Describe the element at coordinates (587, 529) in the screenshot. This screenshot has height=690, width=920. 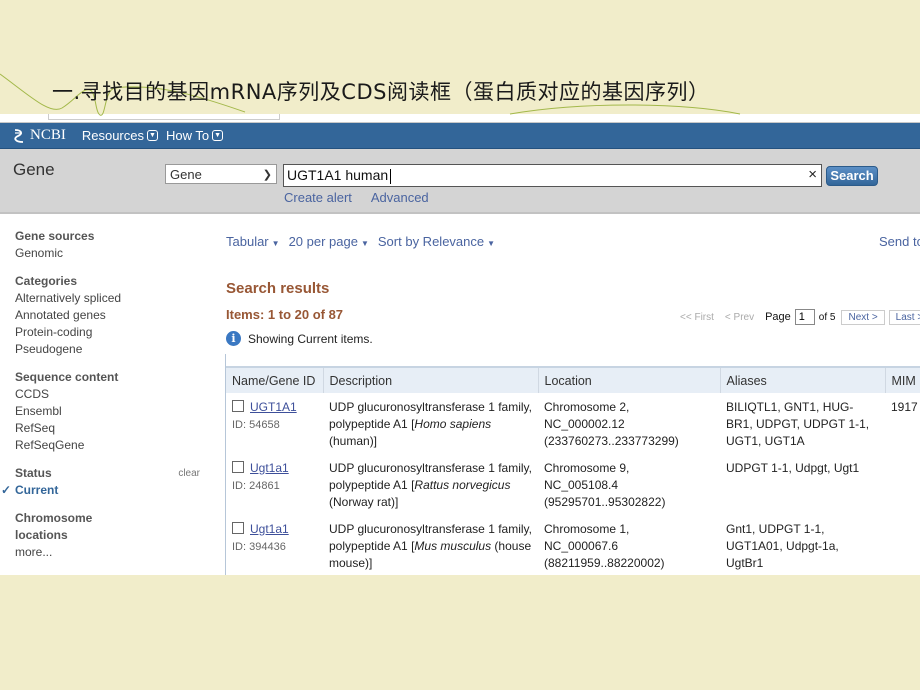
I see `location-line: Chromosome 1,` at that location.